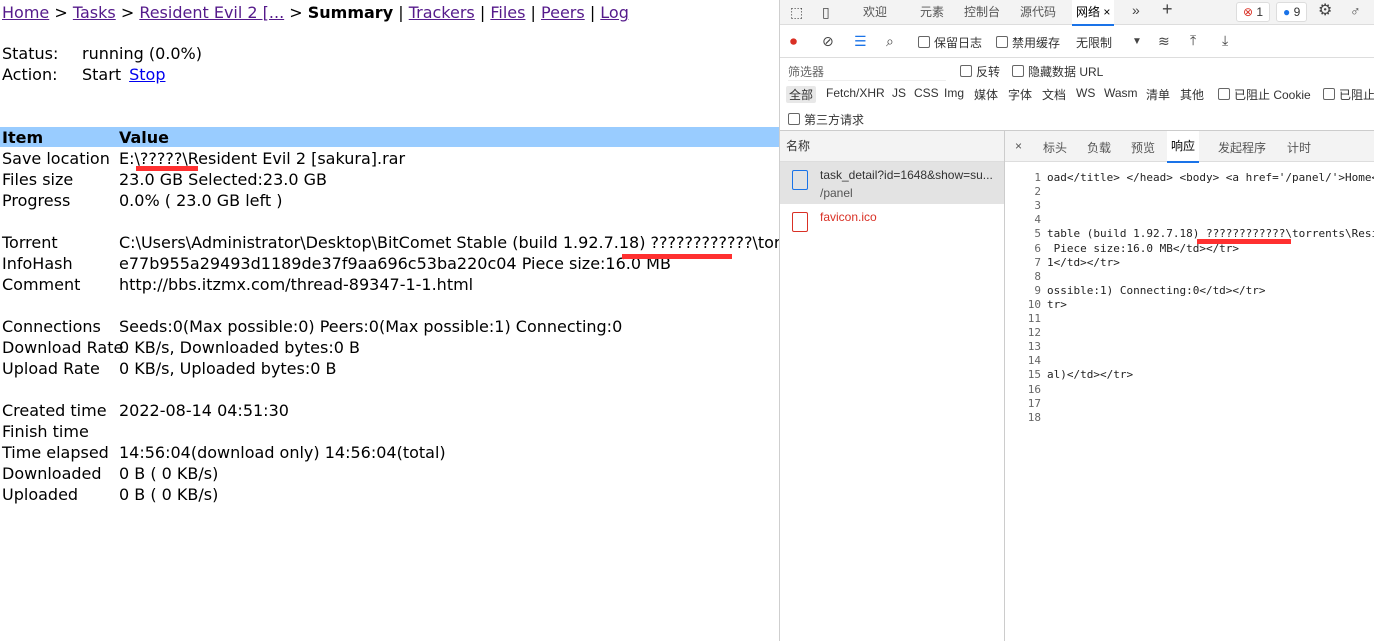 This screenshot has height=641, width=1374. I want to click on tab-welcome: 欢迎, so click(875, 11).